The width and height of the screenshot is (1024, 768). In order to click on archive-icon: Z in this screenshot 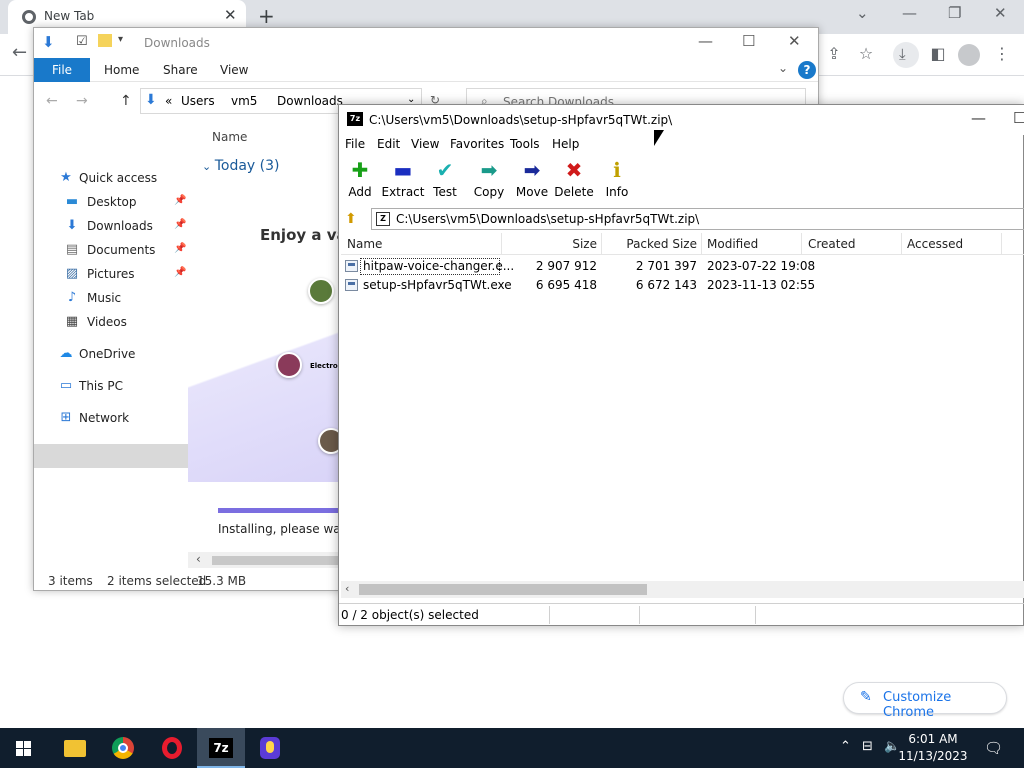, I will do `click(383, 219)`.